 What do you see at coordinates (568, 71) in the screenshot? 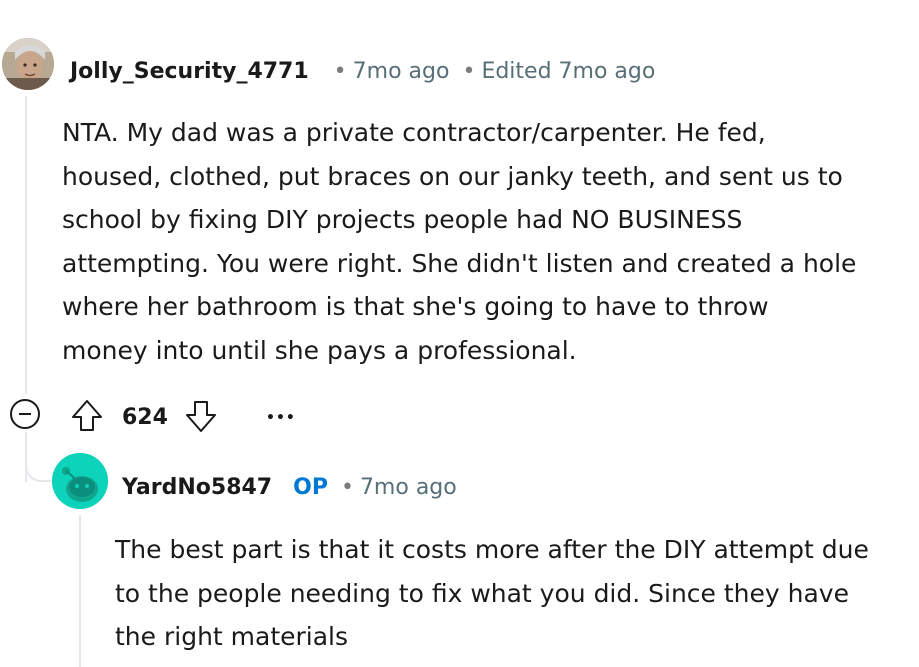
I see `comment-edited-label: Edited 7mo ago` at bounding box center [568, 71].